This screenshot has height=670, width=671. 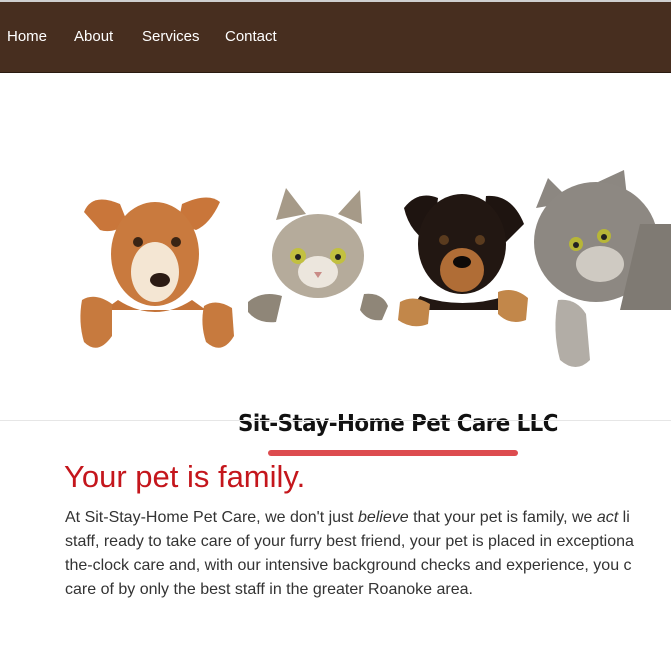 I want to click on nav-contact-link: Contact, so click(x=251, y=37).